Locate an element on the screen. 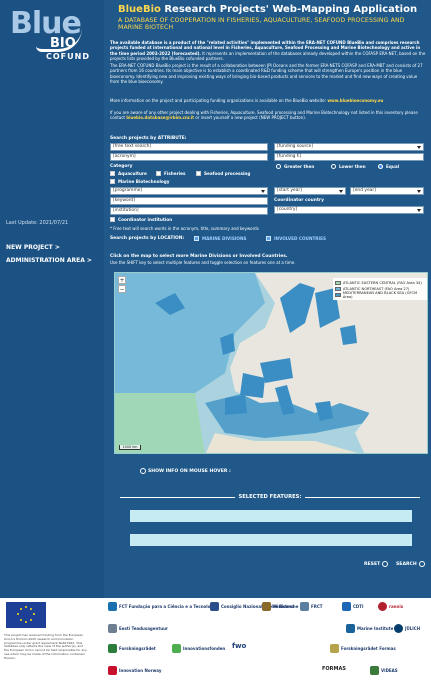 The width and height of the screenshot is (431, 685). partner-name: FRCT is located at coordinates (317, 606).